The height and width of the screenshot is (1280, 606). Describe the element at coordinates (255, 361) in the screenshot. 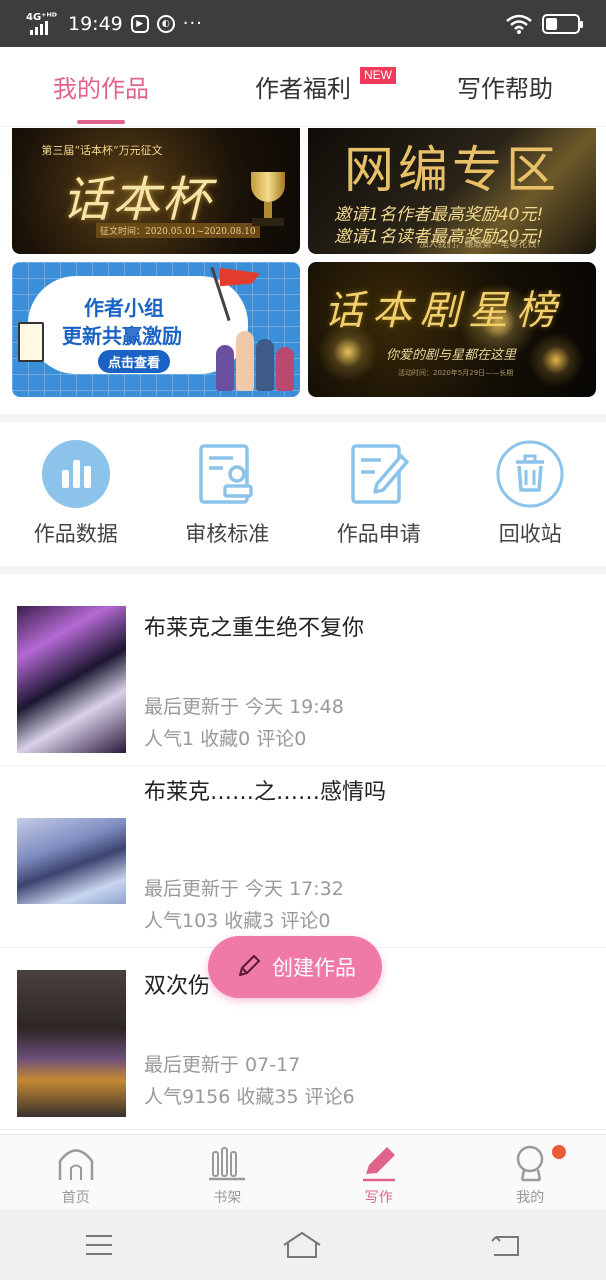

I see `kids-illustration` at that location.